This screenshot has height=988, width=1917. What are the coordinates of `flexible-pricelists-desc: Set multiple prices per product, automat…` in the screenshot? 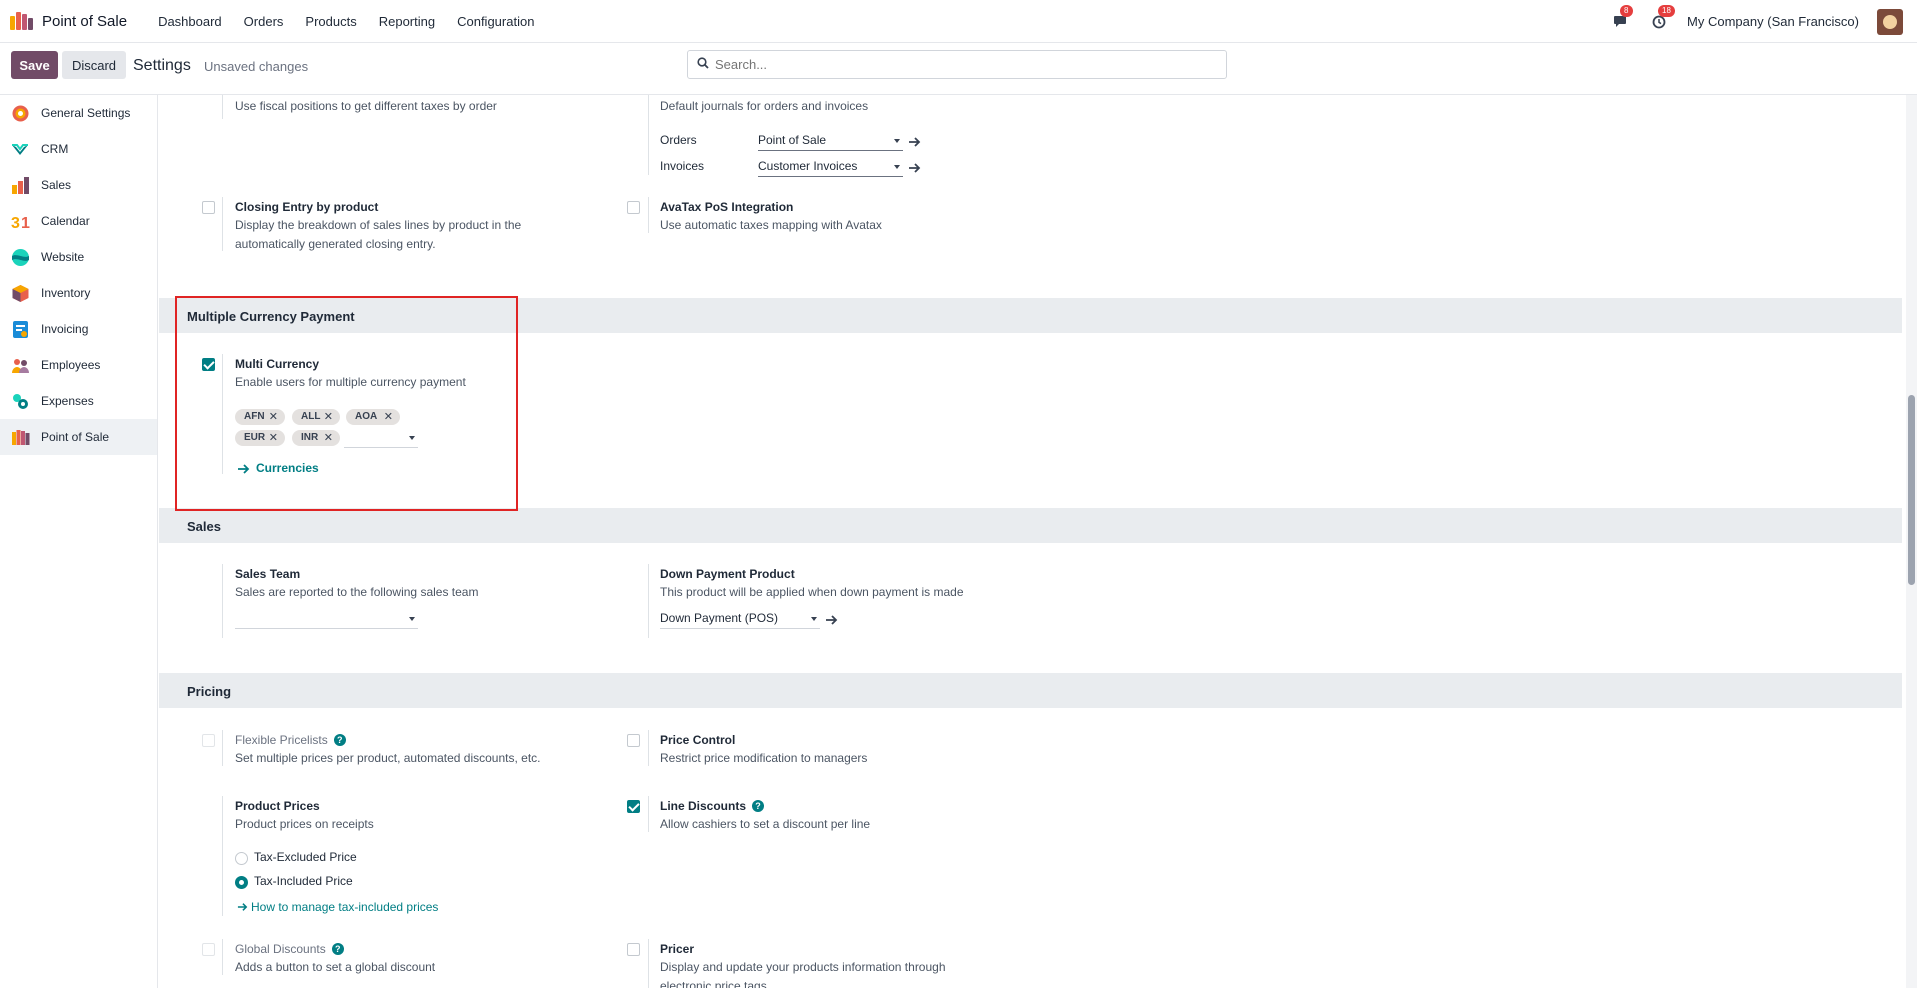 It's located at (388, 758).